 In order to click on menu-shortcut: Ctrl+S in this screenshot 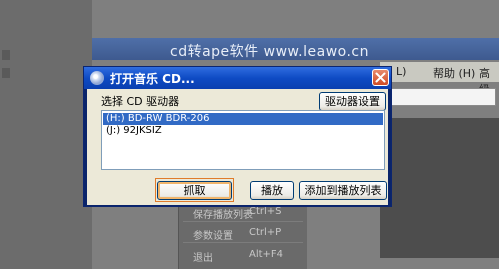, I will do `click(265, 211)`.